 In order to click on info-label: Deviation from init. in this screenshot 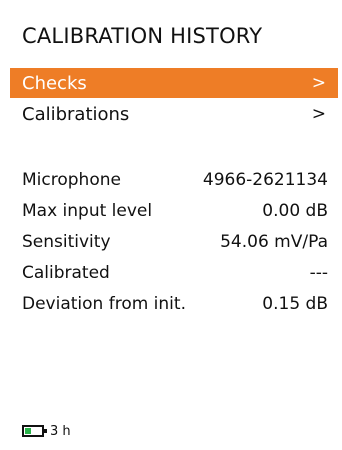, I will do `click(104, 304)`.